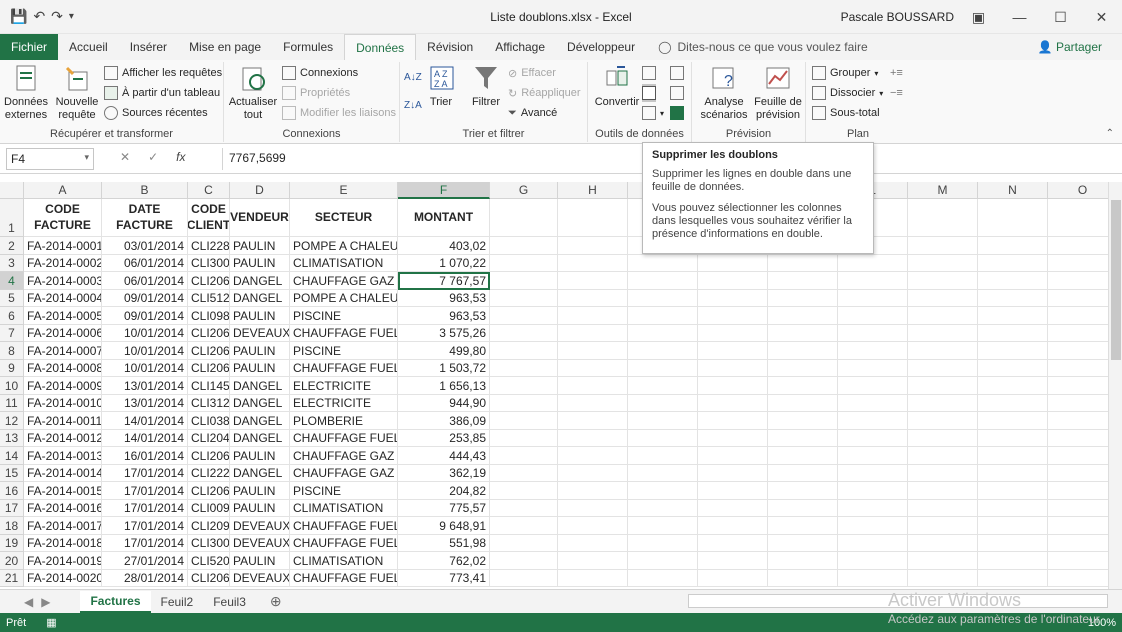 The height and width of the screenshot is (632, 1122). Describe the element at coordinates (593, 298) in the screenshot. I see `cell-h5` at that location.